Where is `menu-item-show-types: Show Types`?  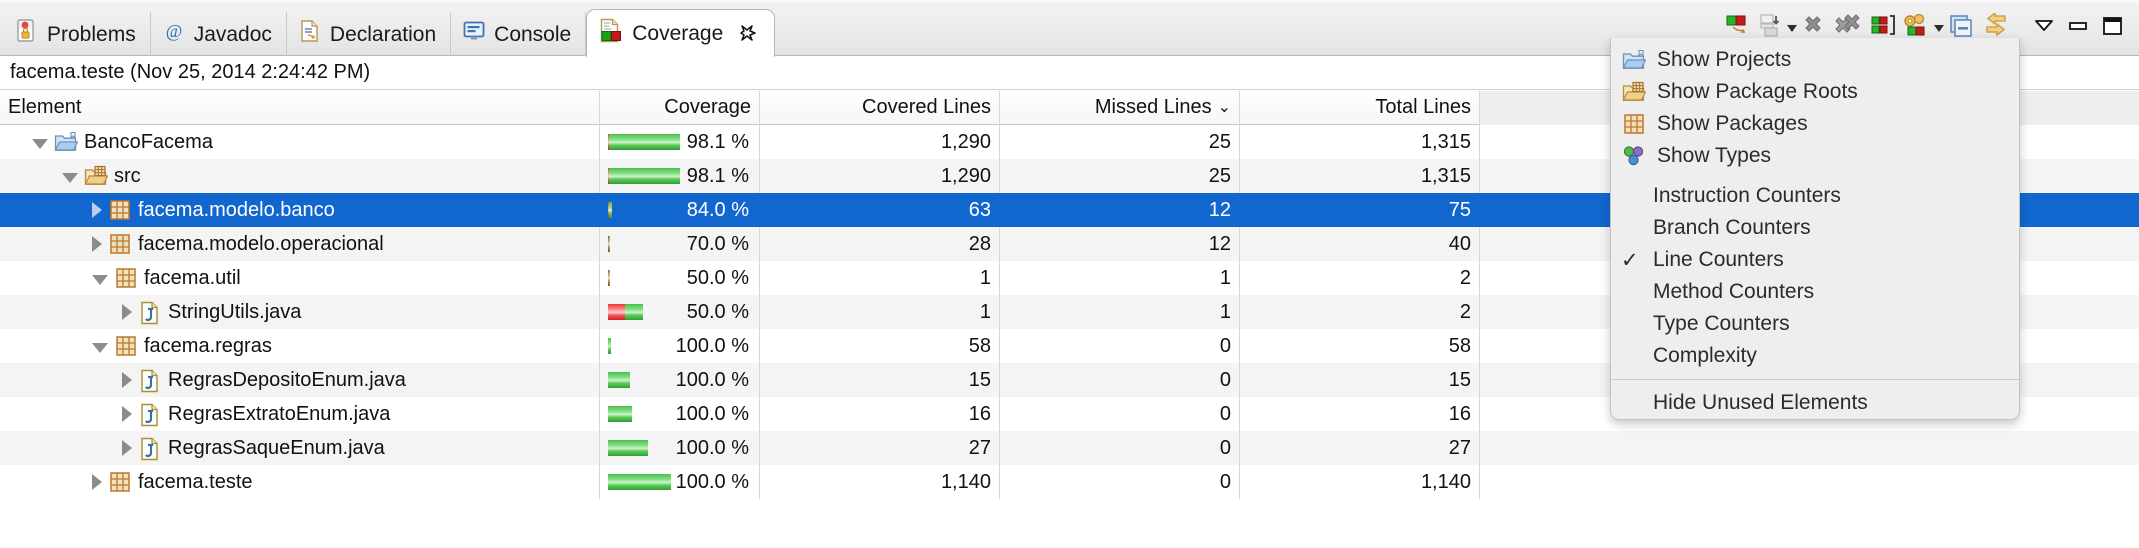
menu-item-show-types: Show Types is located at coordinates (1815, 156).